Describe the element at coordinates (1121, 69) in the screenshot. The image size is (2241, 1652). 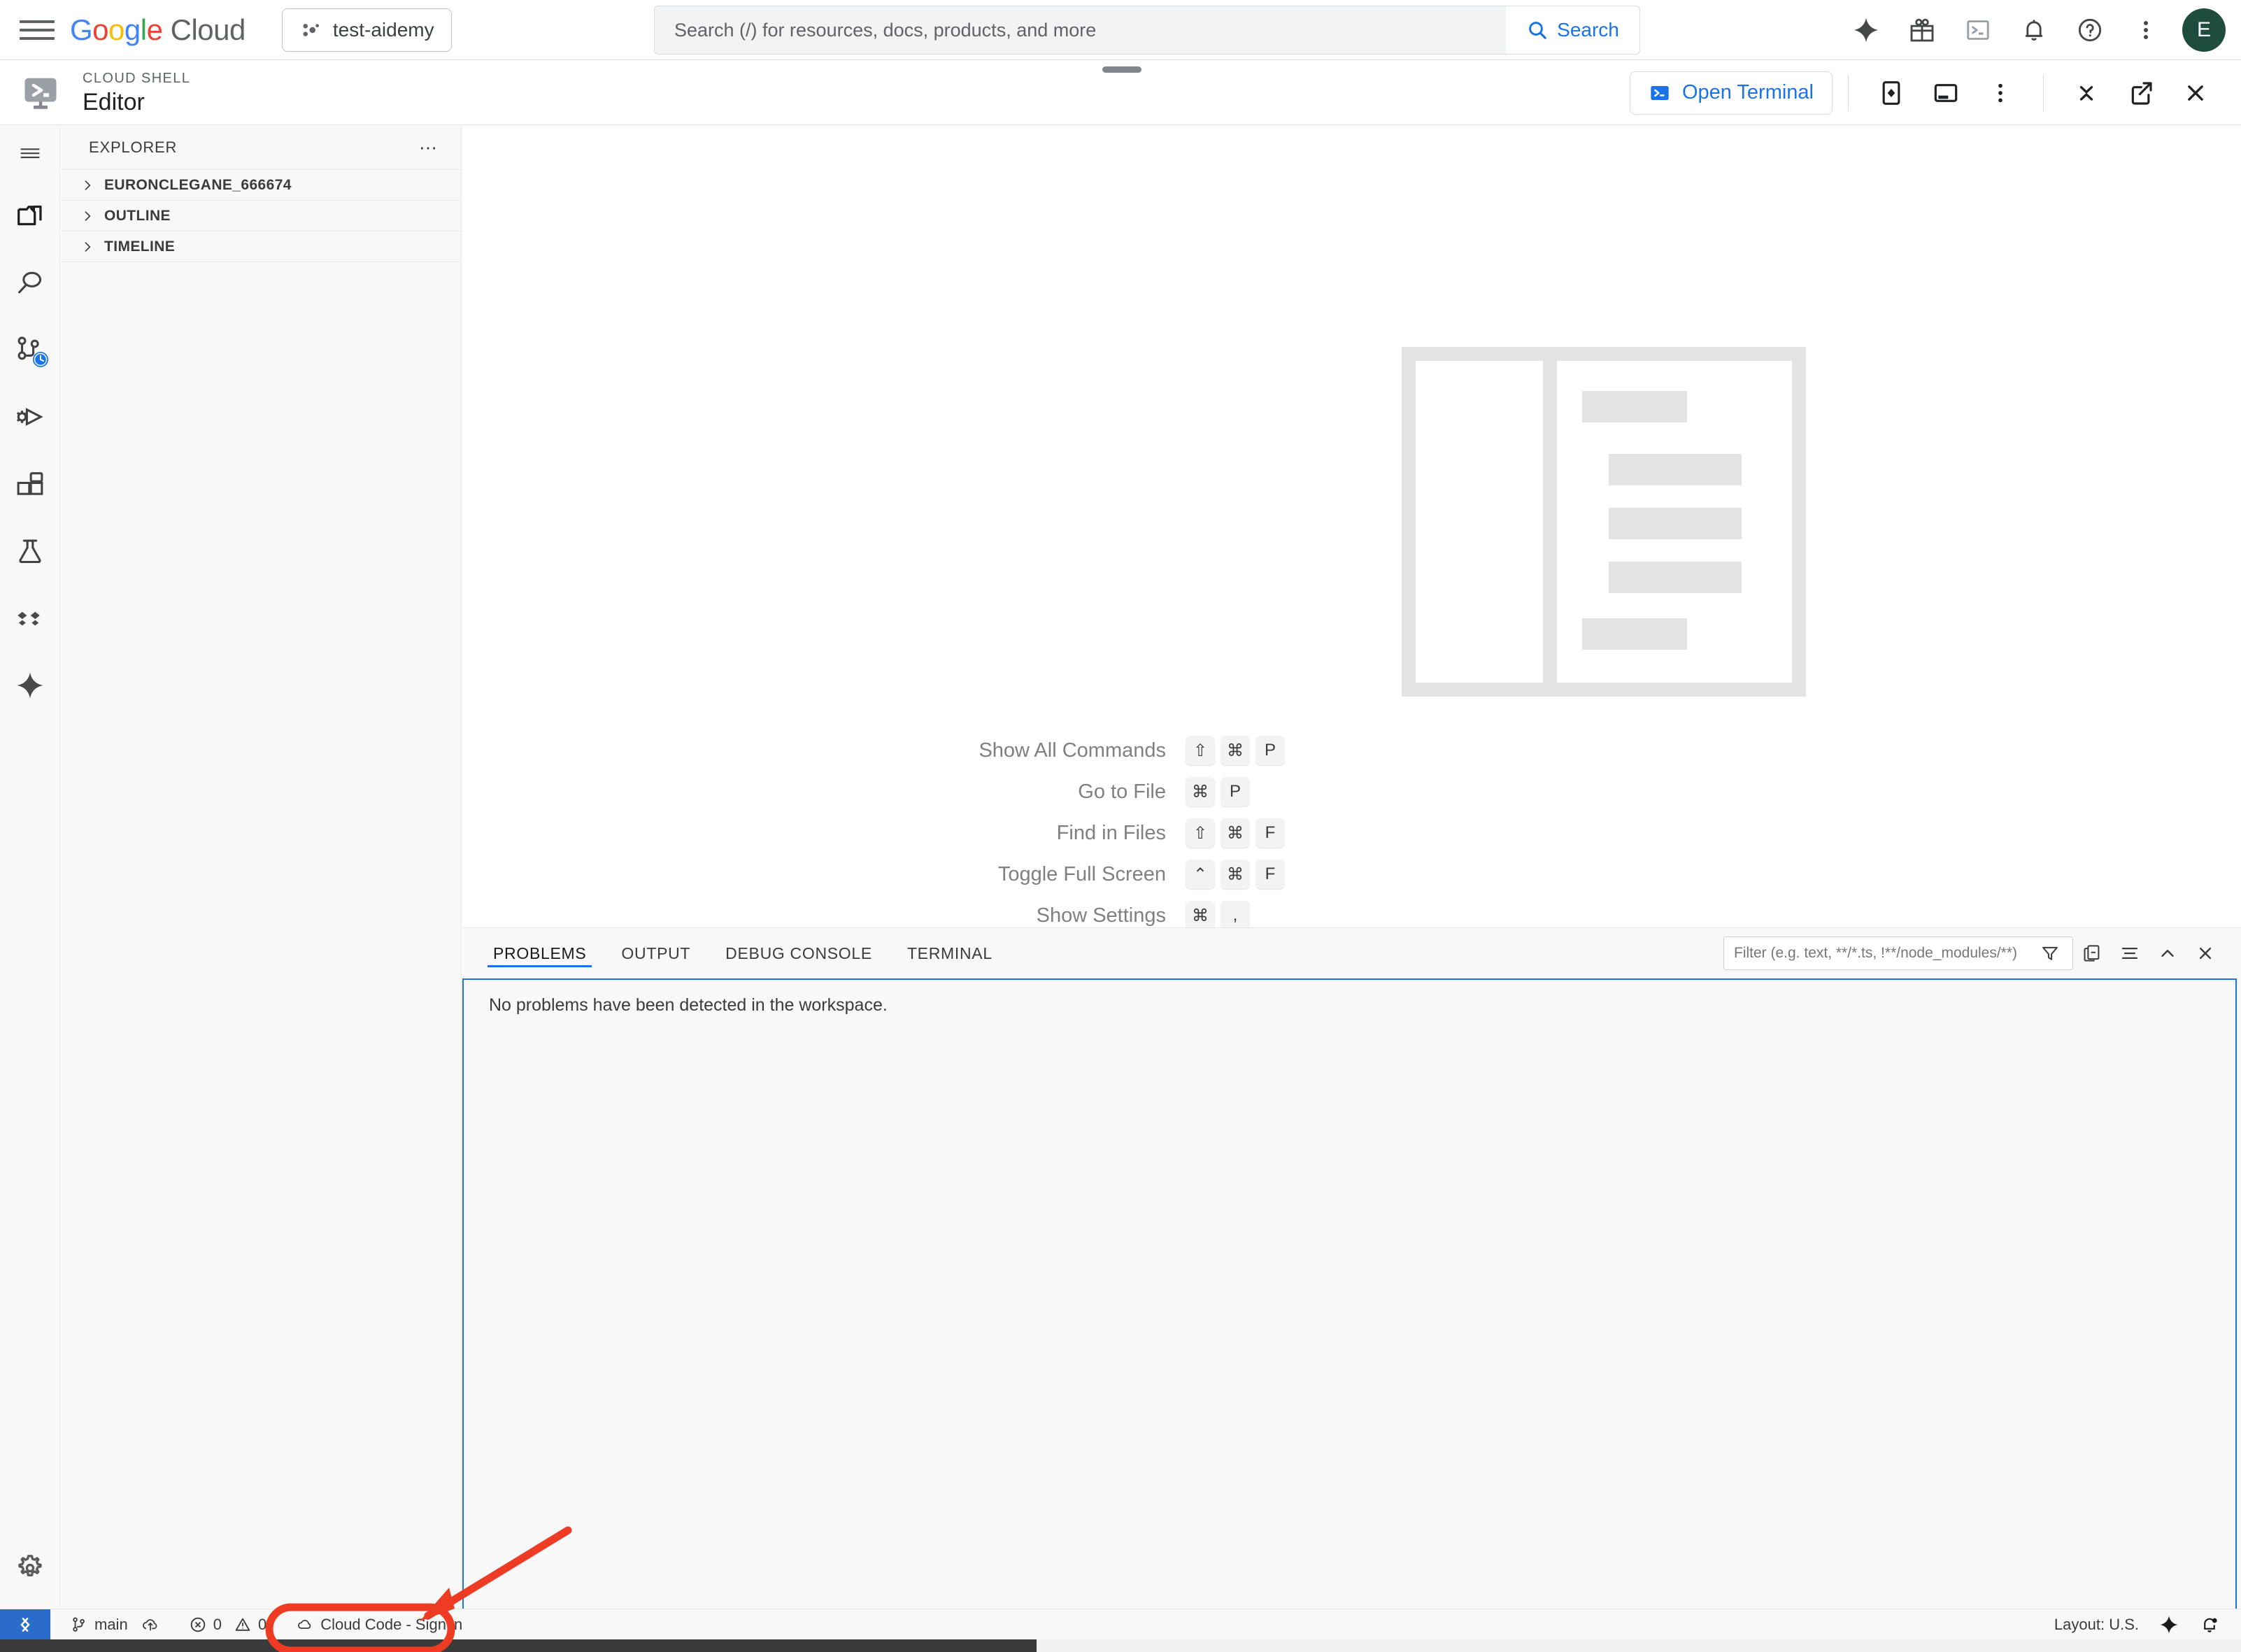
I see `panel-resize-handle` at that location.